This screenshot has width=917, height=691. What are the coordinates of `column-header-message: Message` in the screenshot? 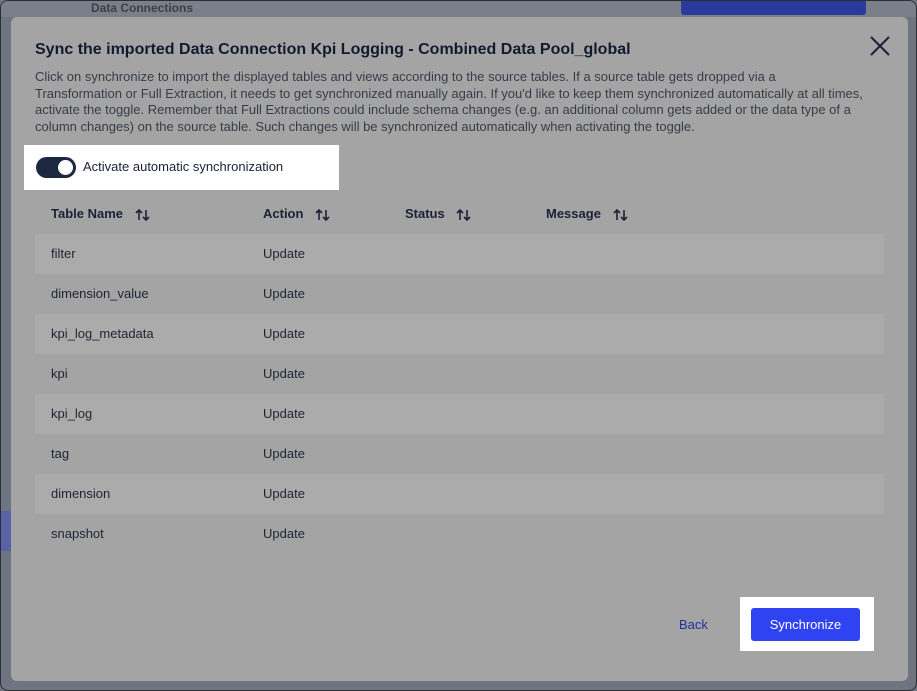 It's located at (587, 214).